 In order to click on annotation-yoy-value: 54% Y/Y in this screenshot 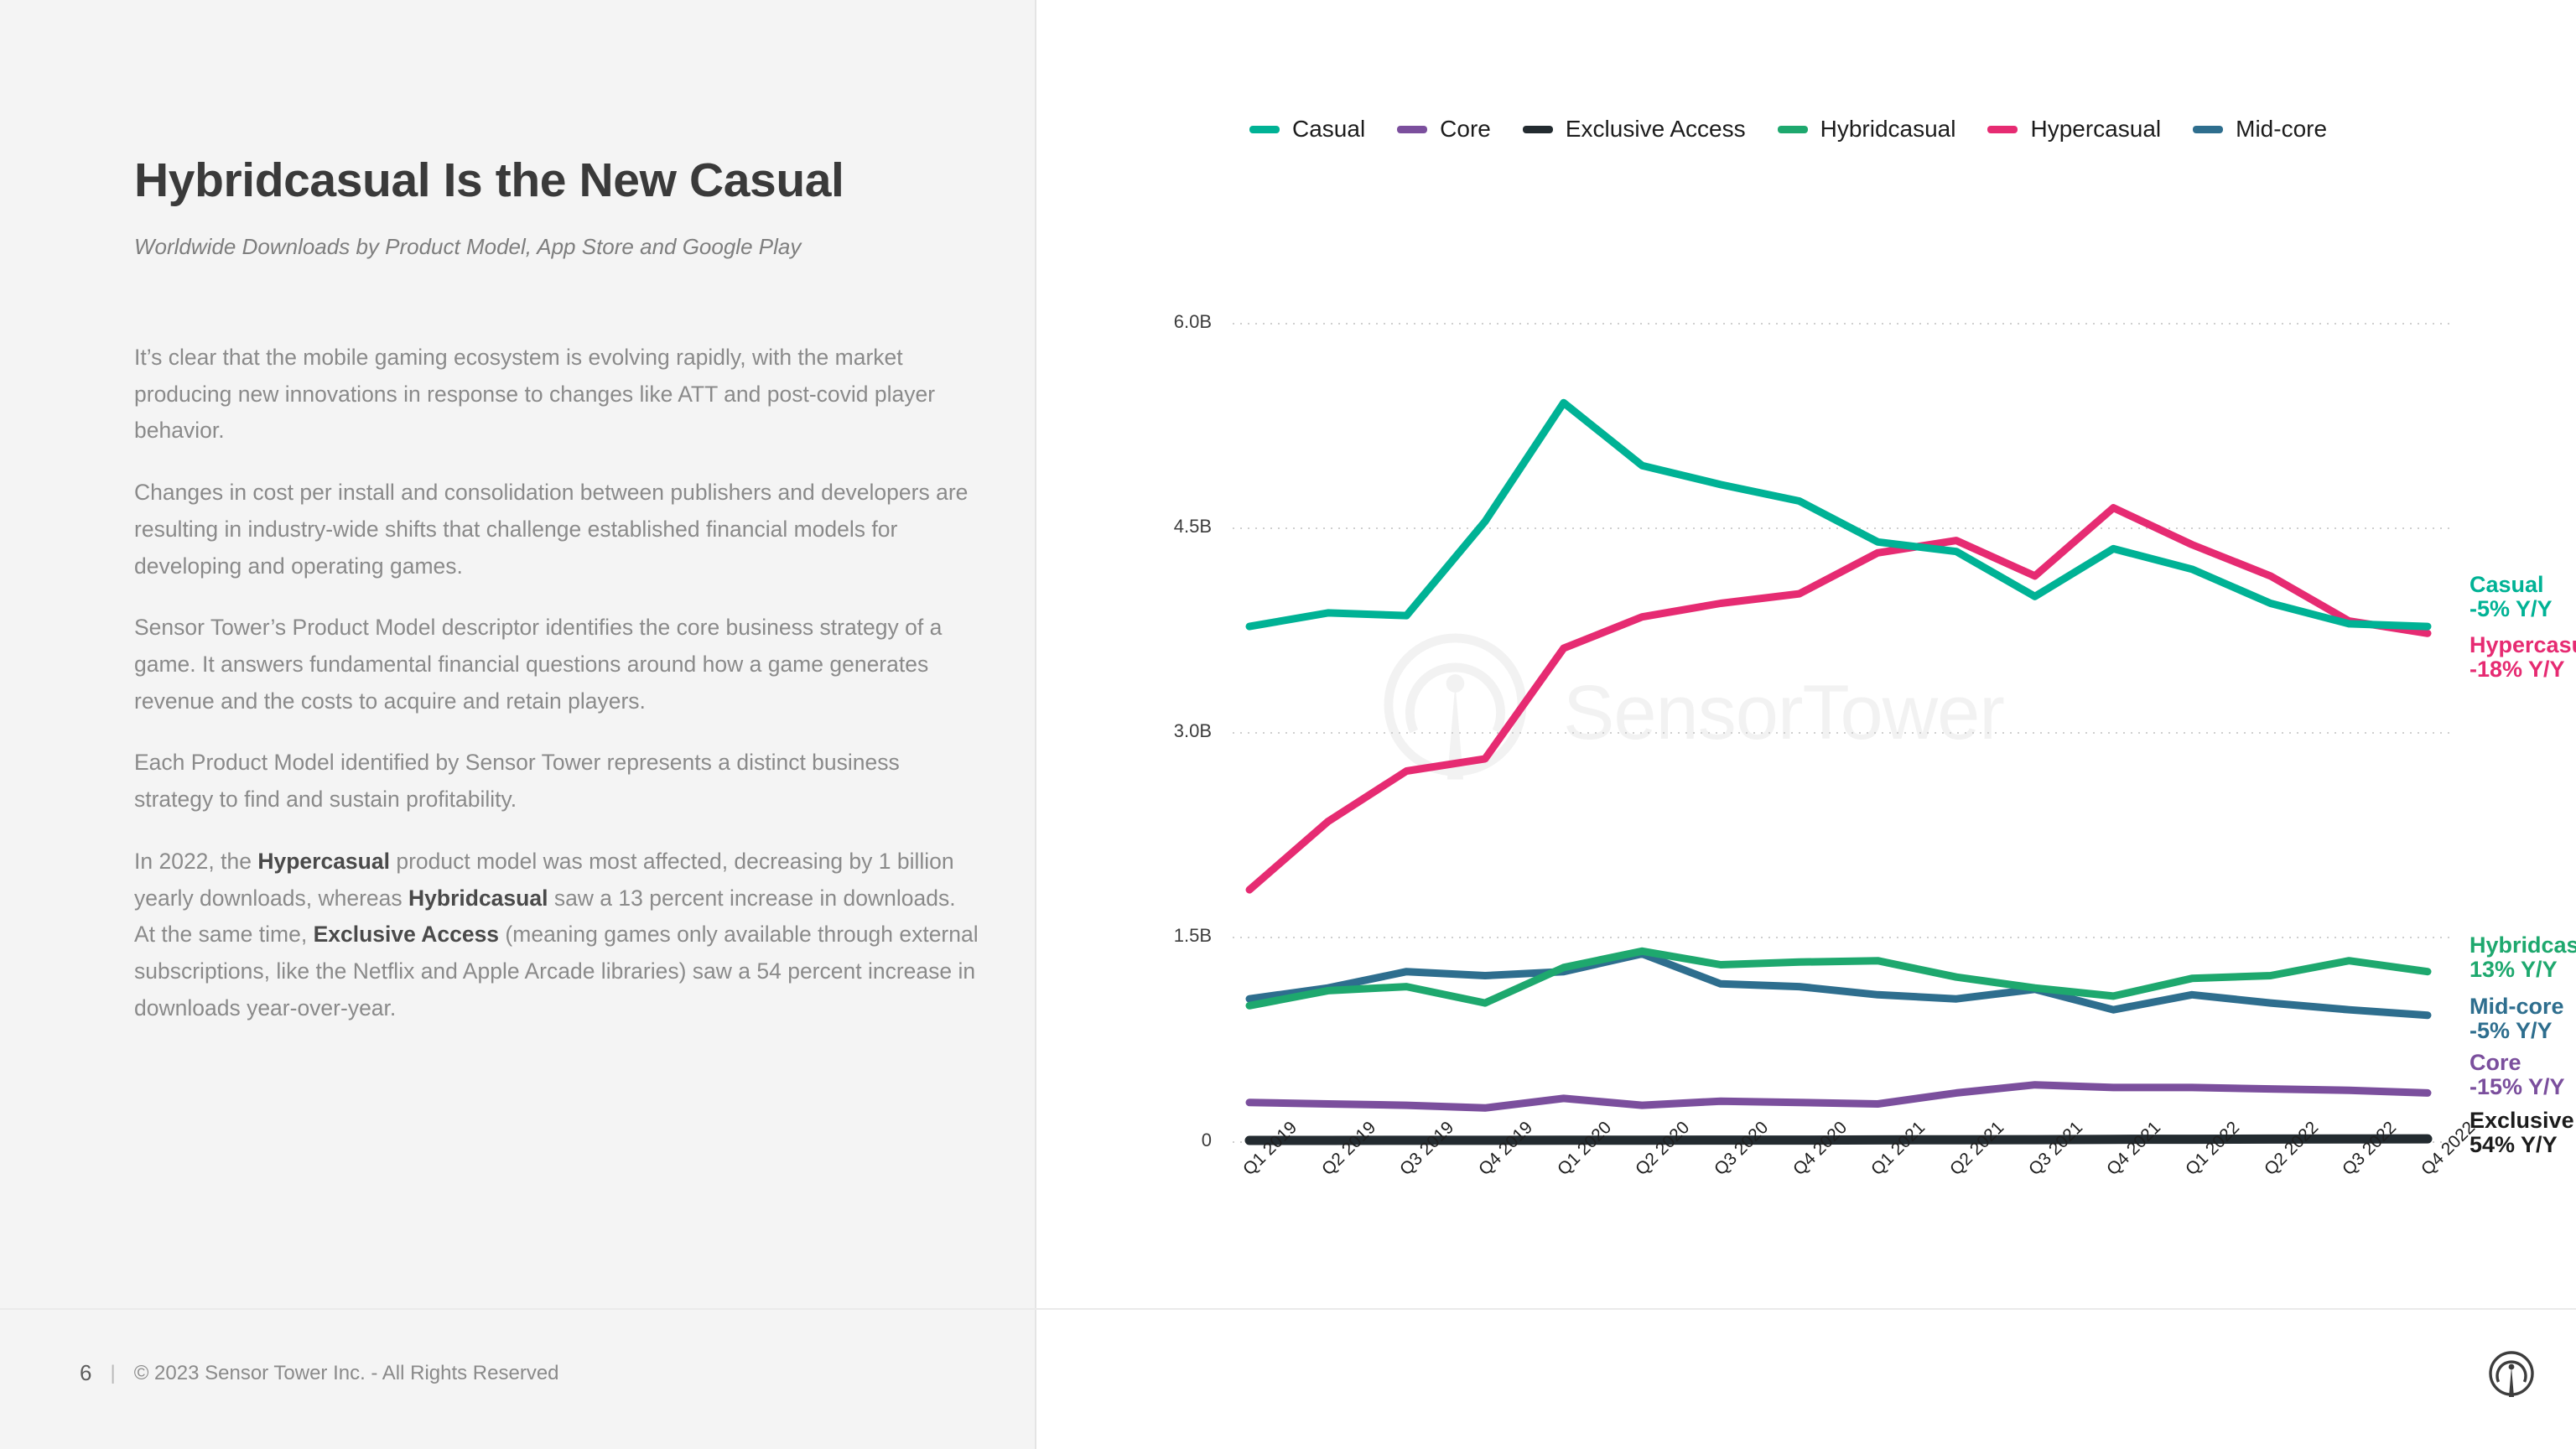, I will do `click(2514, 1145)`.